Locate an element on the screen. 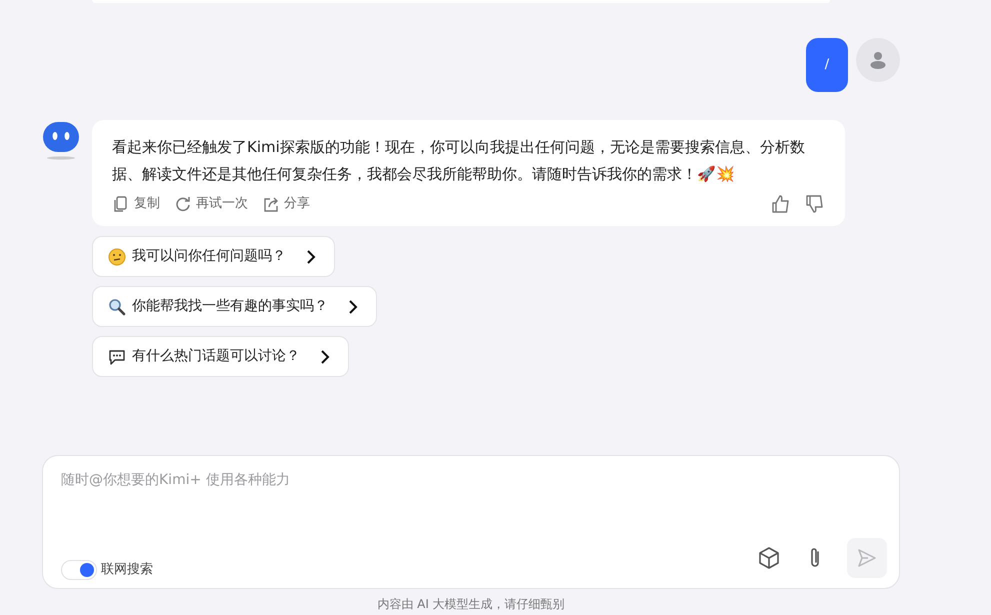 The height and width of the screenshot is (615, 991). thumbs-up-icon is located at coordinates (781, 204).